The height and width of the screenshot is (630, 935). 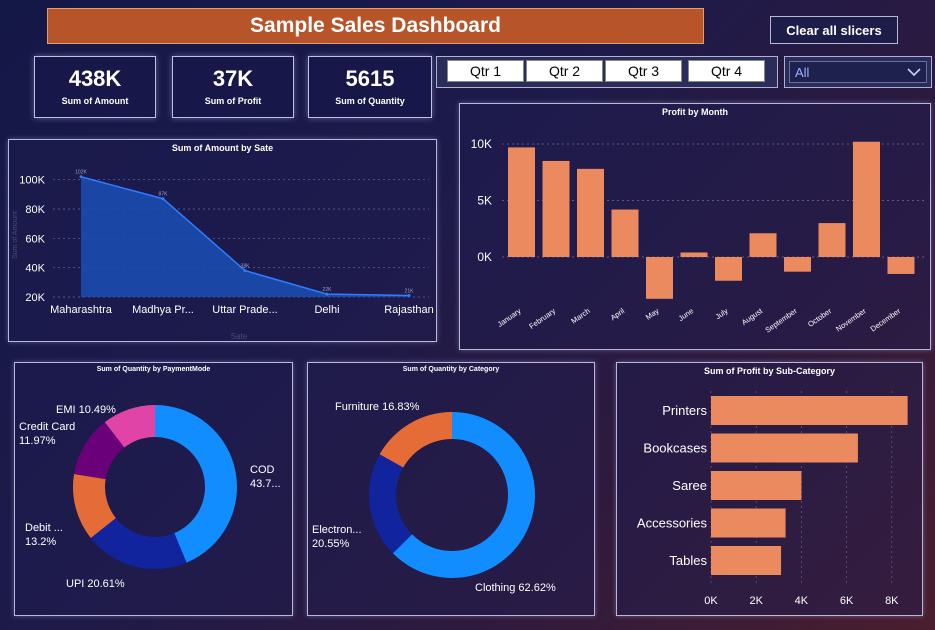 I want to click on y-tick-label: 60K, so click(x=35, y=239).